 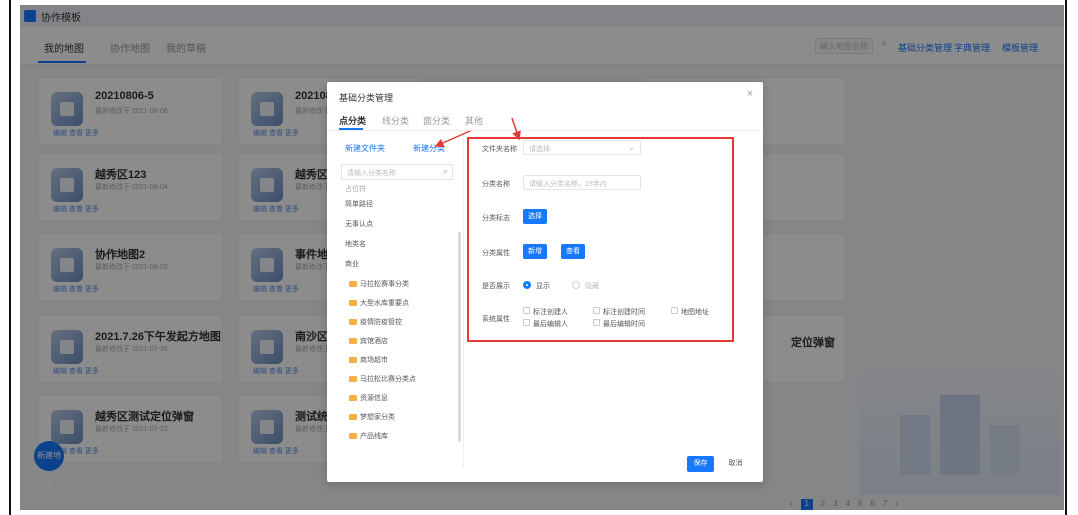 What do you see at coordinates (374, 398) in the screenshot?
I see `folder-label: 资源信息` at bounding box center [374, 398].